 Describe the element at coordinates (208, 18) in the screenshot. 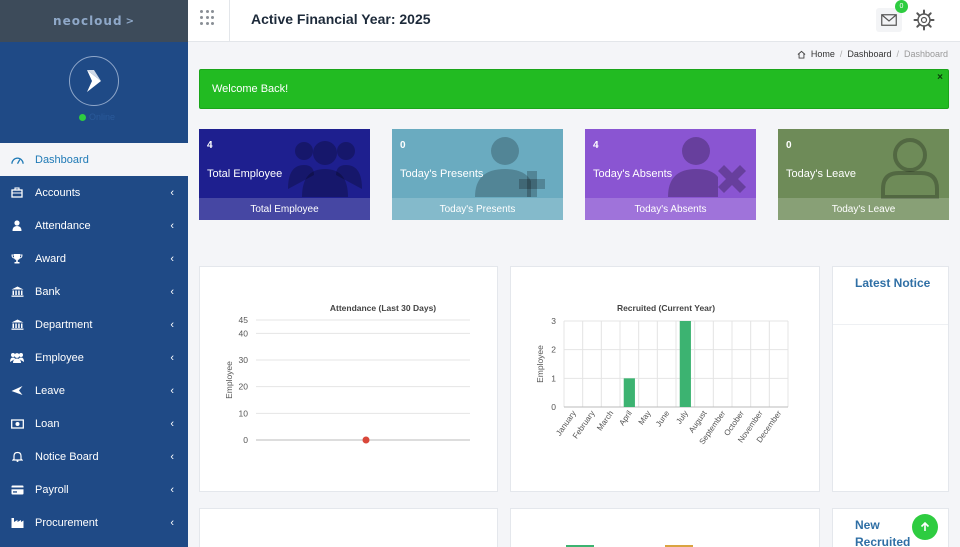

I see `apps-grid-icon` at that location.